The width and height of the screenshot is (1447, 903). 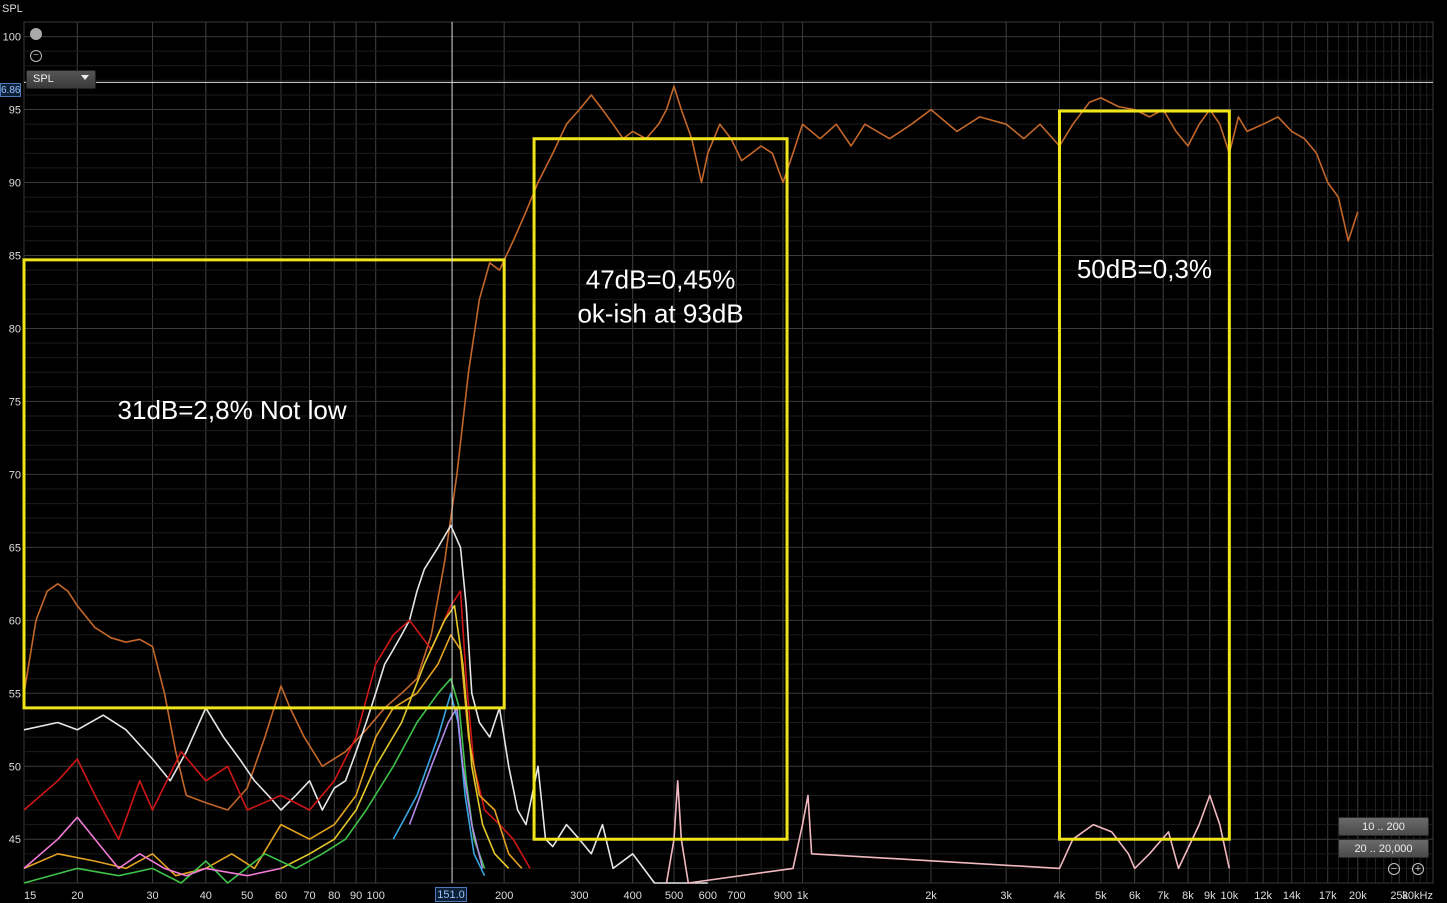 What do you see at coordinates (12, 9) in the screenshot?
I see `axis-title: SPL` at bounding box center [12, 9].